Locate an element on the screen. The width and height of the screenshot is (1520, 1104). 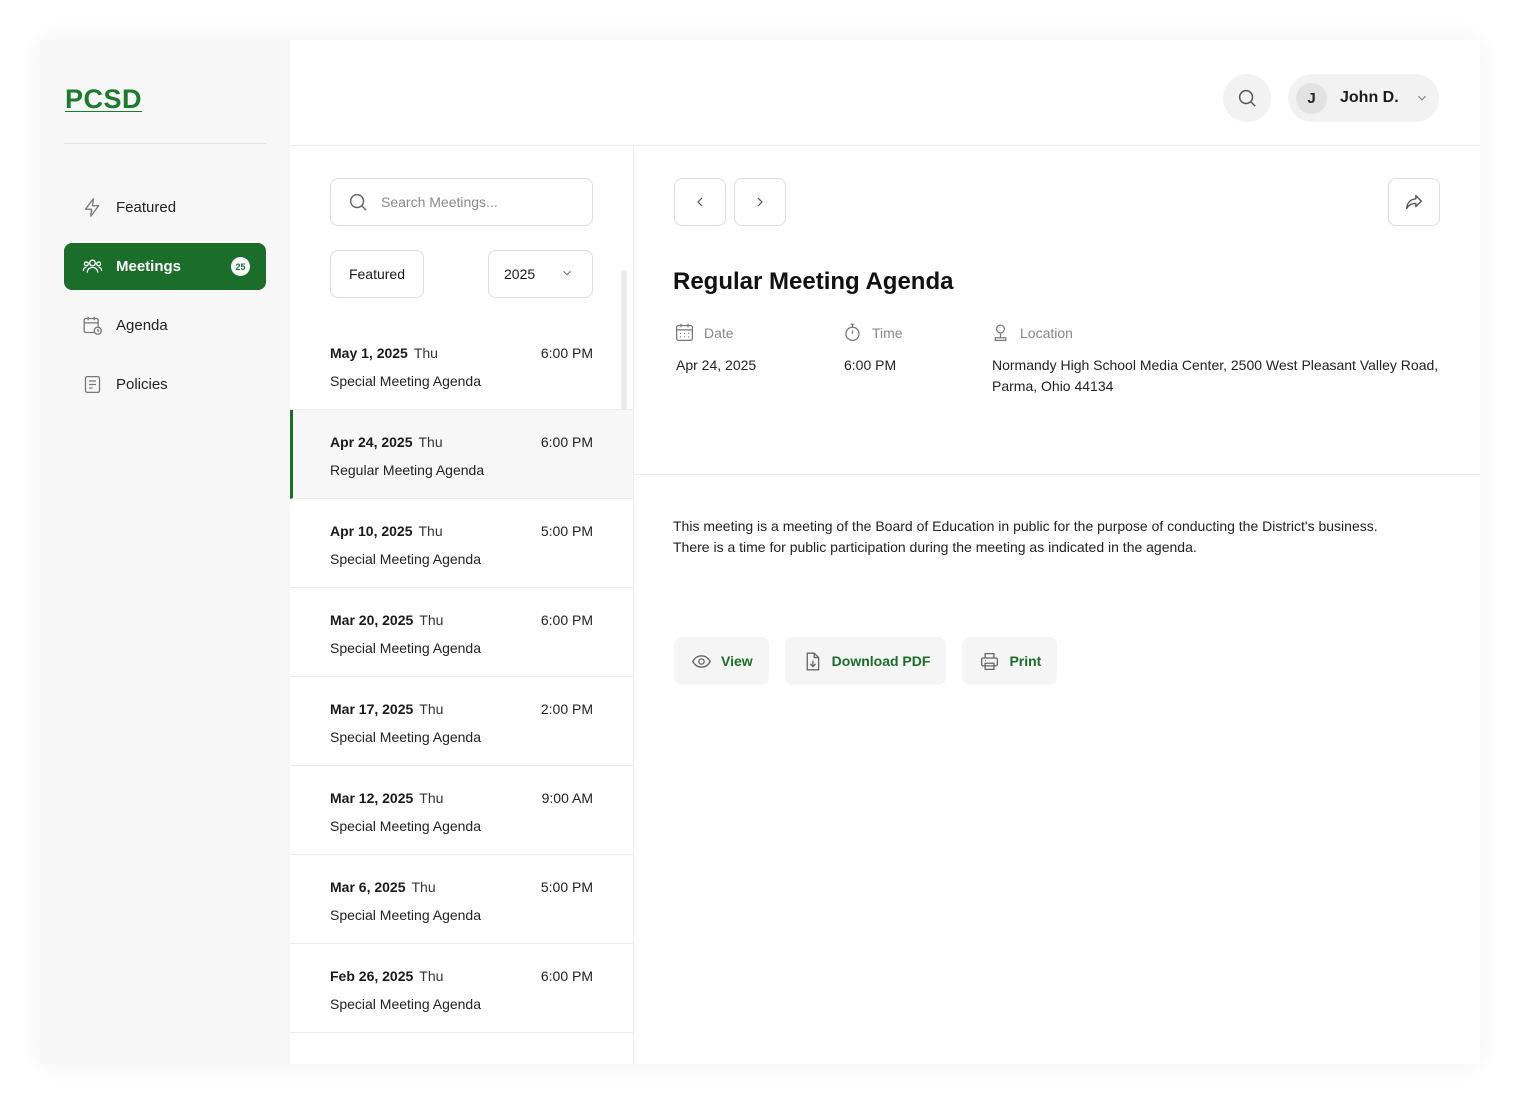
sidebar-item-label: Featured is located at coordinates (146, 207).